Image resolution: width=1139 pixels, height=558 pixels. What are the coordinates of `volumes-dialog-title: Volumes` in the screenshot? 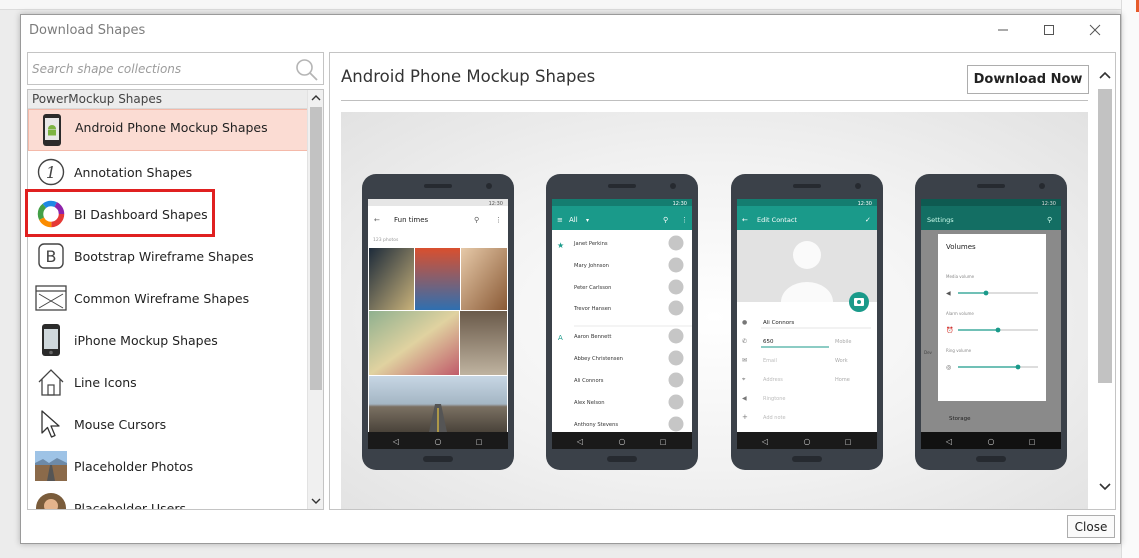 It's located at (961, 247).